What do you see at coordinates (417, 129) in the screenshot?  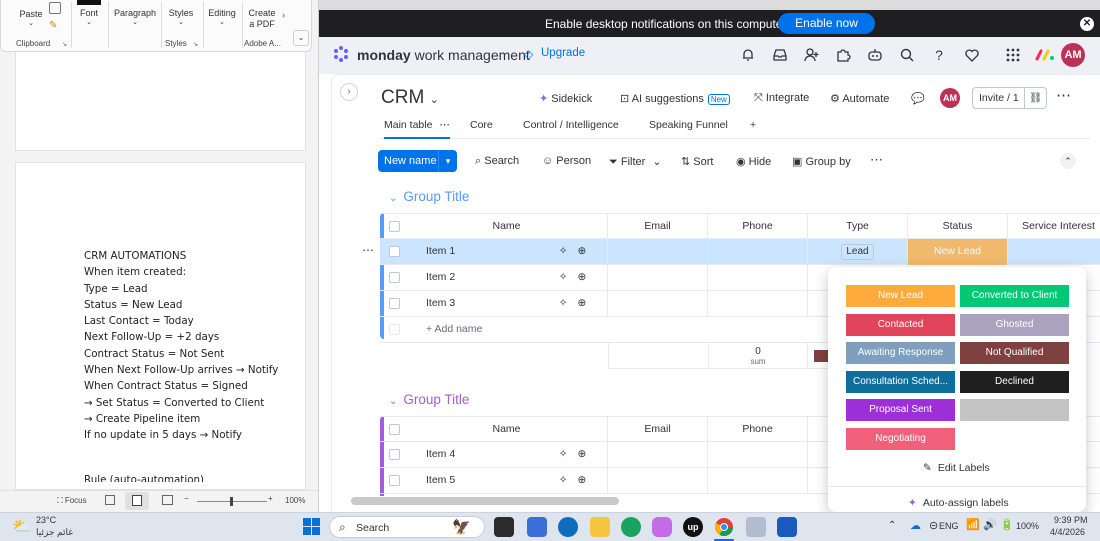 I see `tab-main-table: Main table ⋯` at bounding box center [417, 129].